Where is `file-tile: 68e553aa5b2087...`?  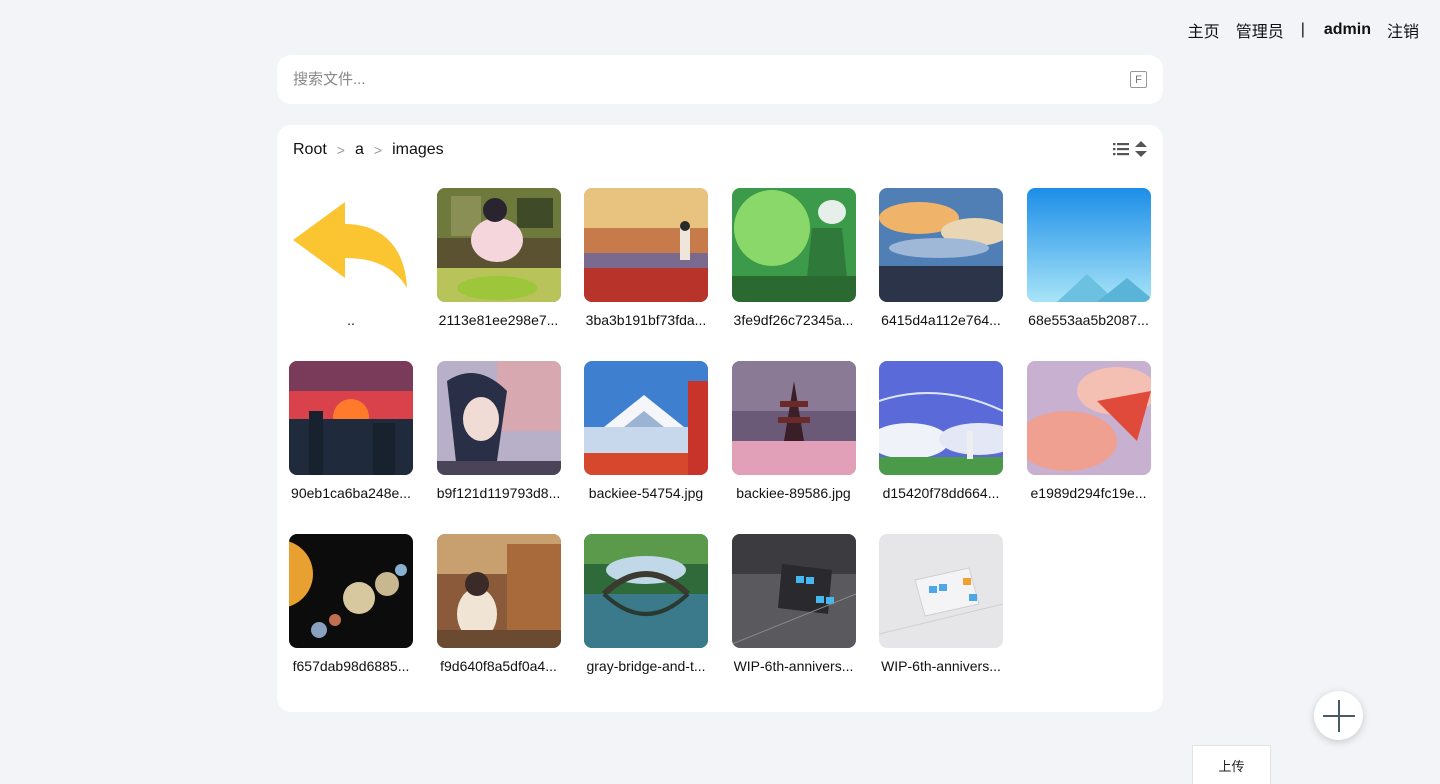 file-tile: 68e553aa5b2087... is located at coordinates (1088, 263).